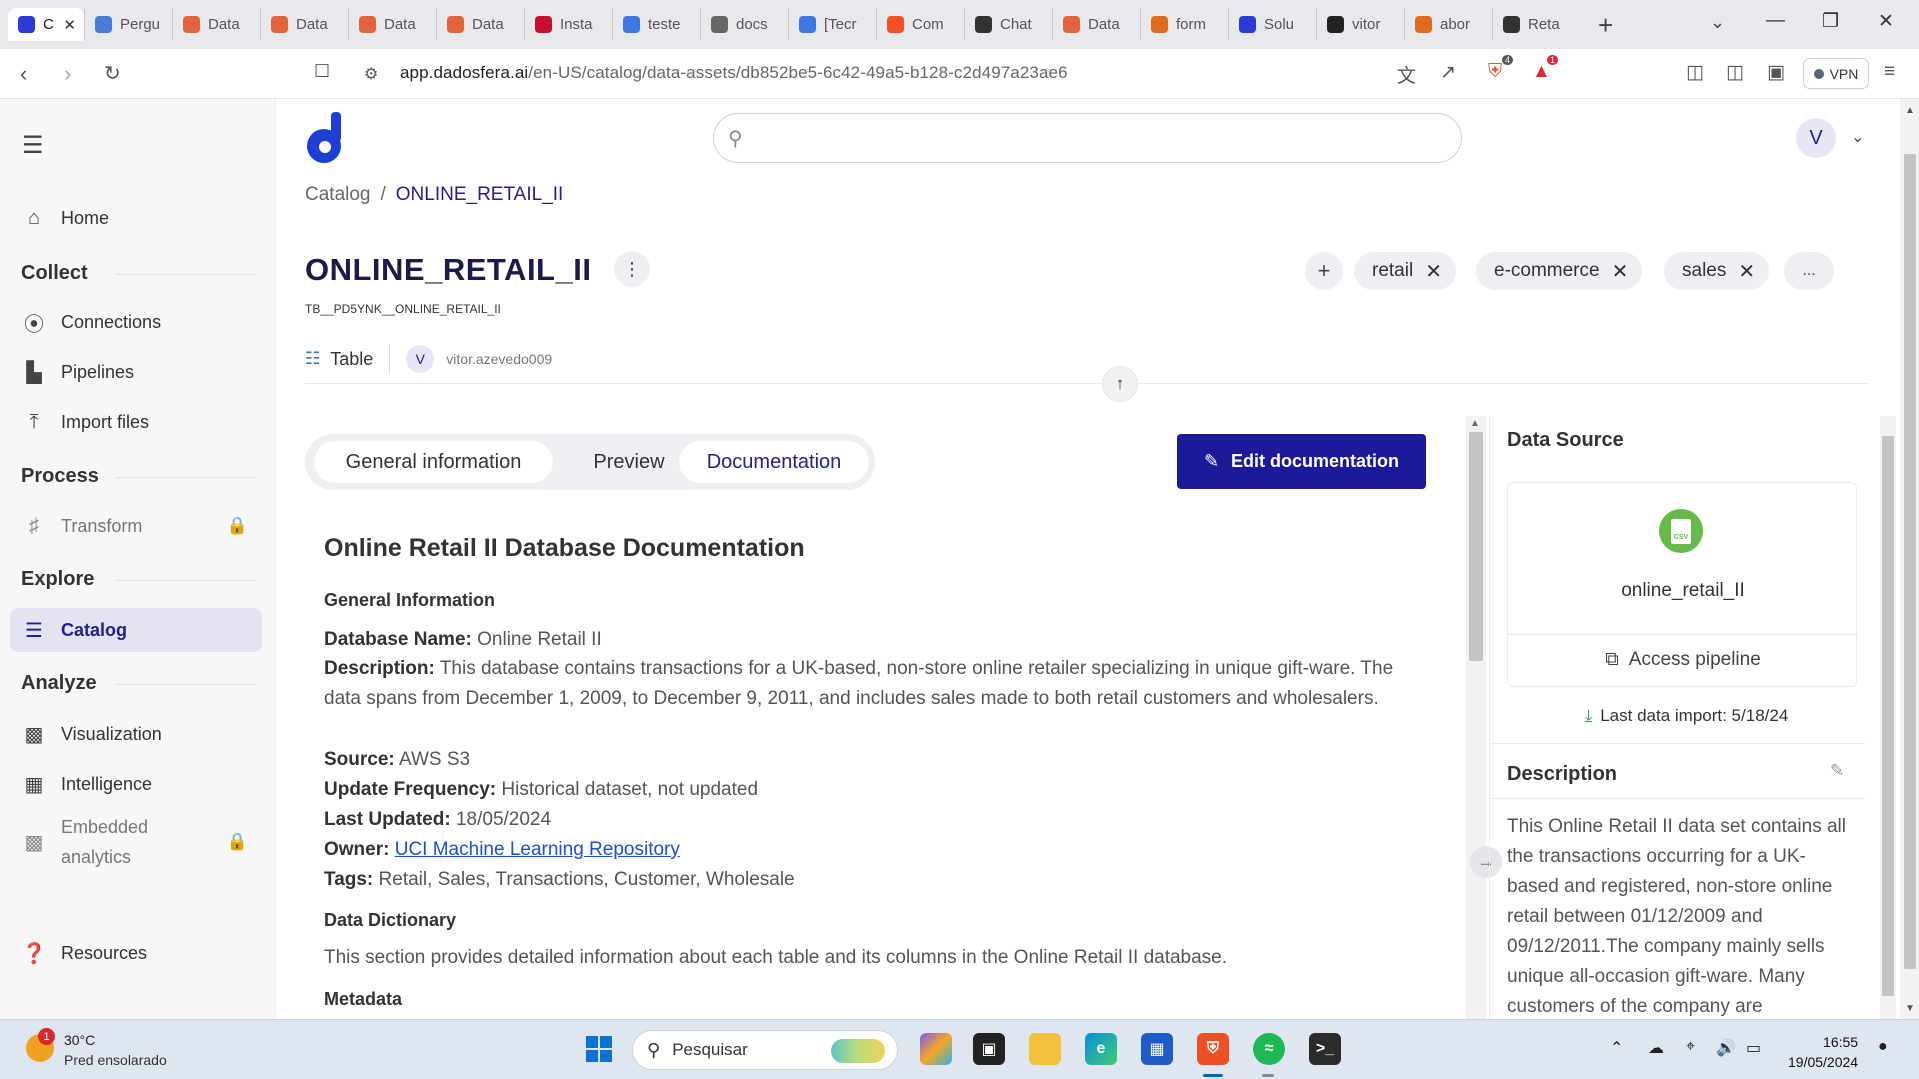 This screenshot has width=1919, height=1079. I want to click on collapse-header-icon: ↑, so click(1120, 384).